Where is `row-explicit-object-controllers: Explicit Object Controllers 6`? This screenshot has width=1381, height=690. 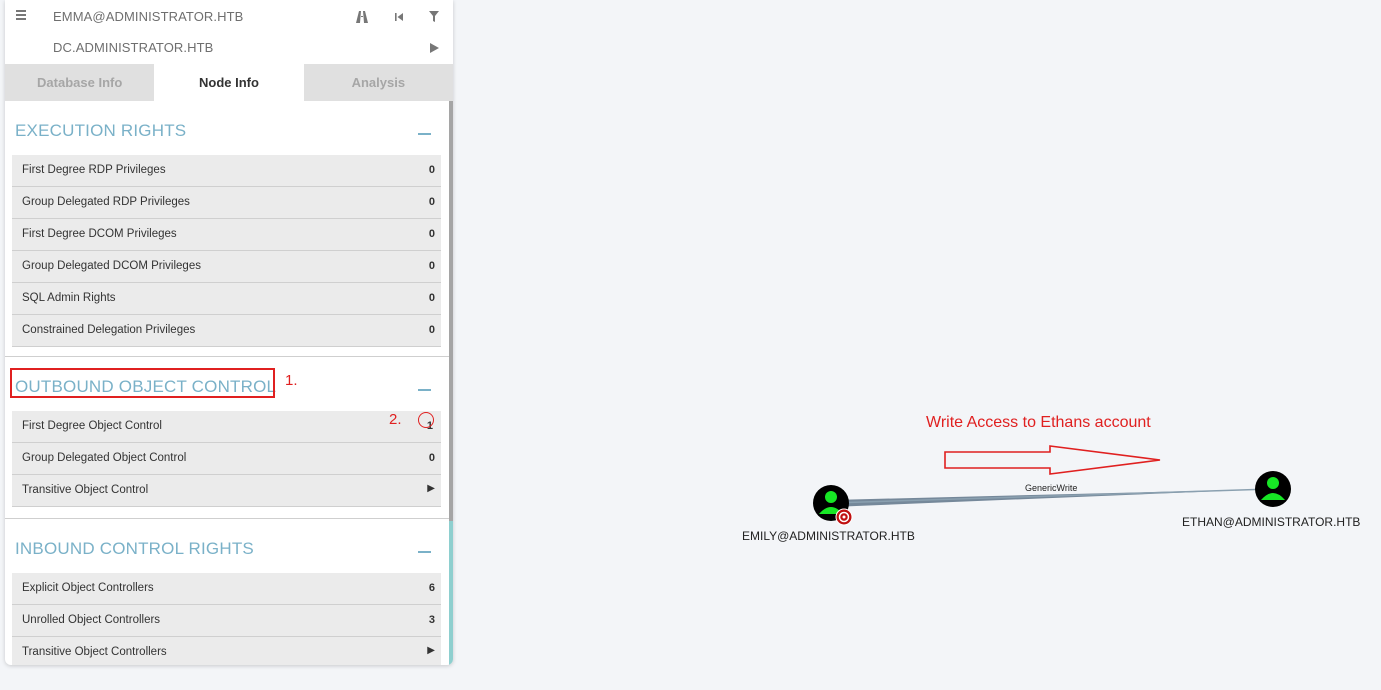
row-explicit-object-controllers: Explicit Object Controllers 6 is located at coordinates (226, 589).